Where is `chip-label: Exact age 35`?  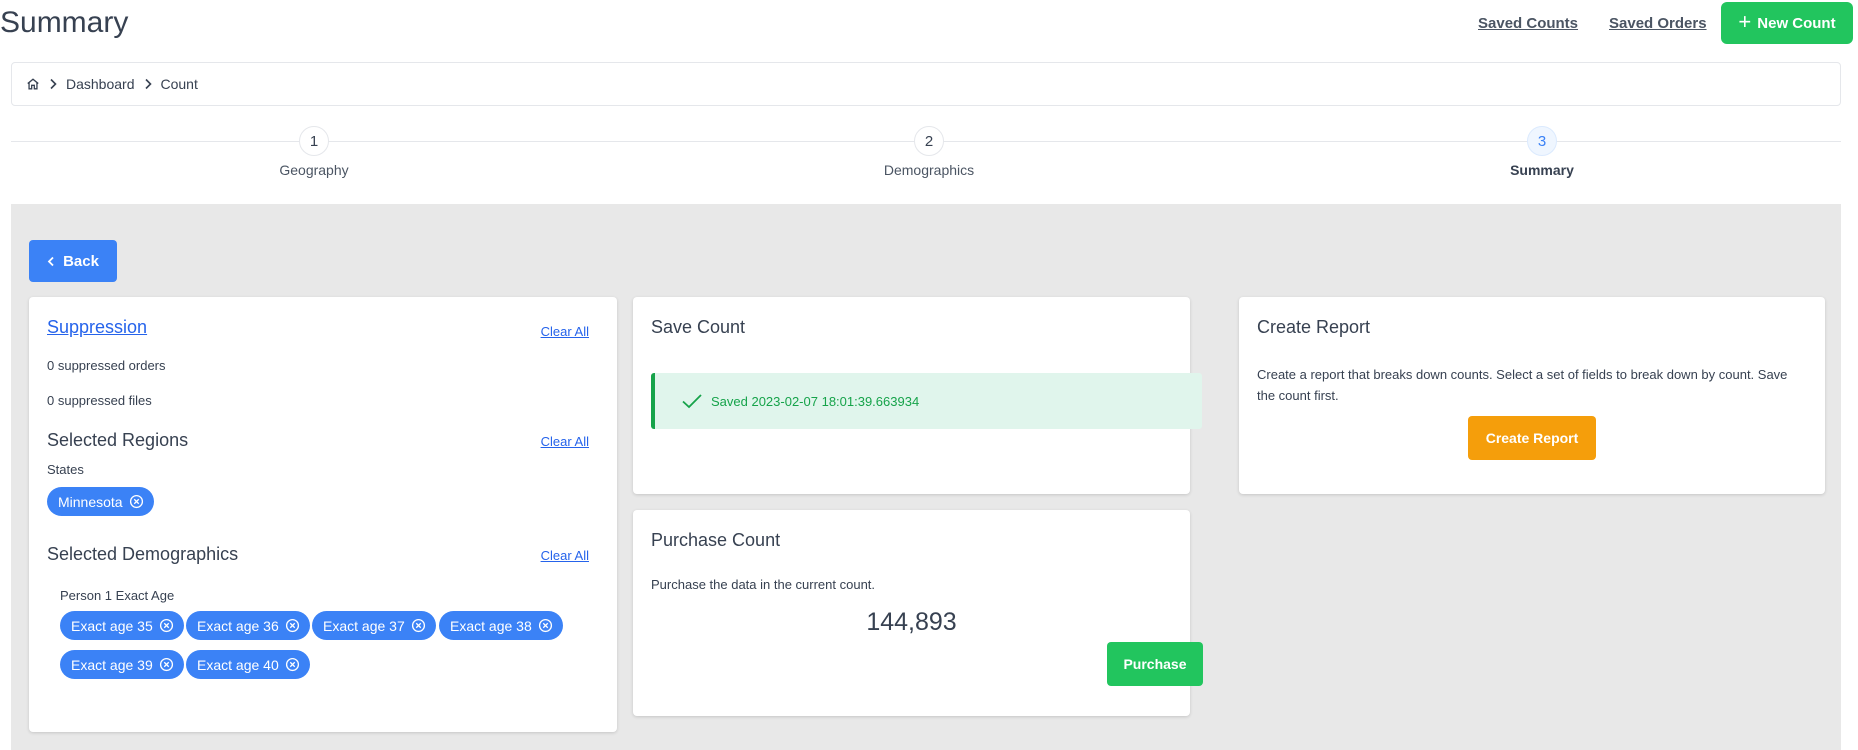 chip-label: Exact age 35 is located at coordinates (112, 625).